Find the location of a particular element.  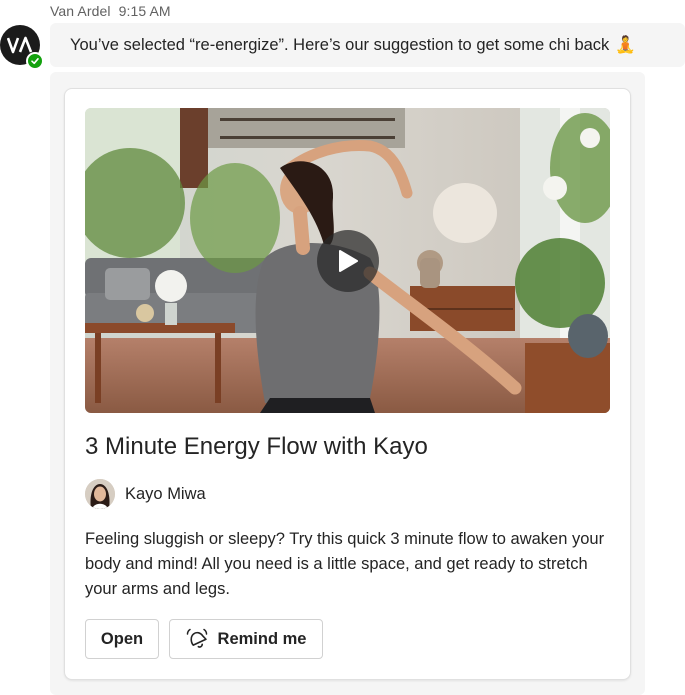

remind-me-button: Remind me is located at coordinates (246, 639).